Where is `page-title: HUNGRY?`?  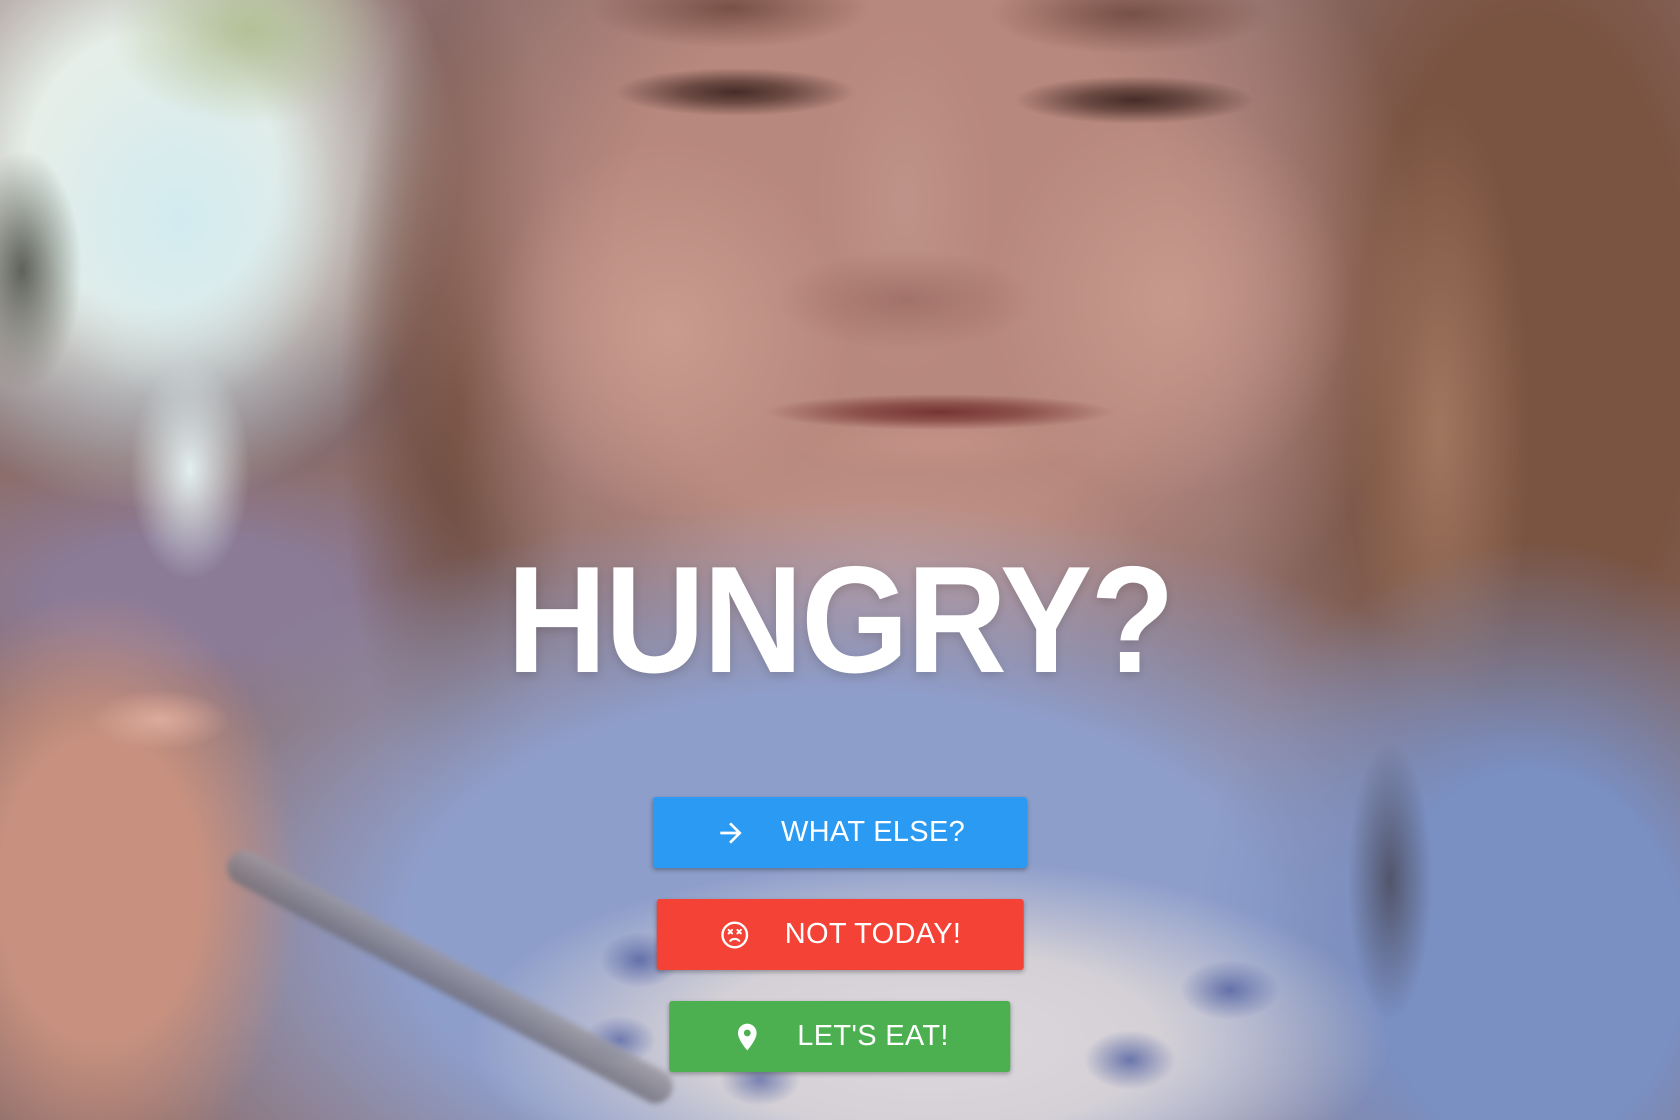
page-title: HUNGRY? is located at coordinates (840, 620).